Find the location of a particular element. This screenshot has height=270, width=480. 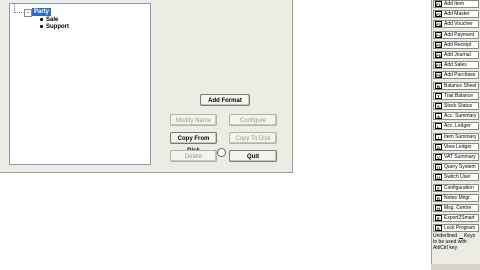

copy-to-disk-button: Copy To Disk is located at coordinates (253, 138).